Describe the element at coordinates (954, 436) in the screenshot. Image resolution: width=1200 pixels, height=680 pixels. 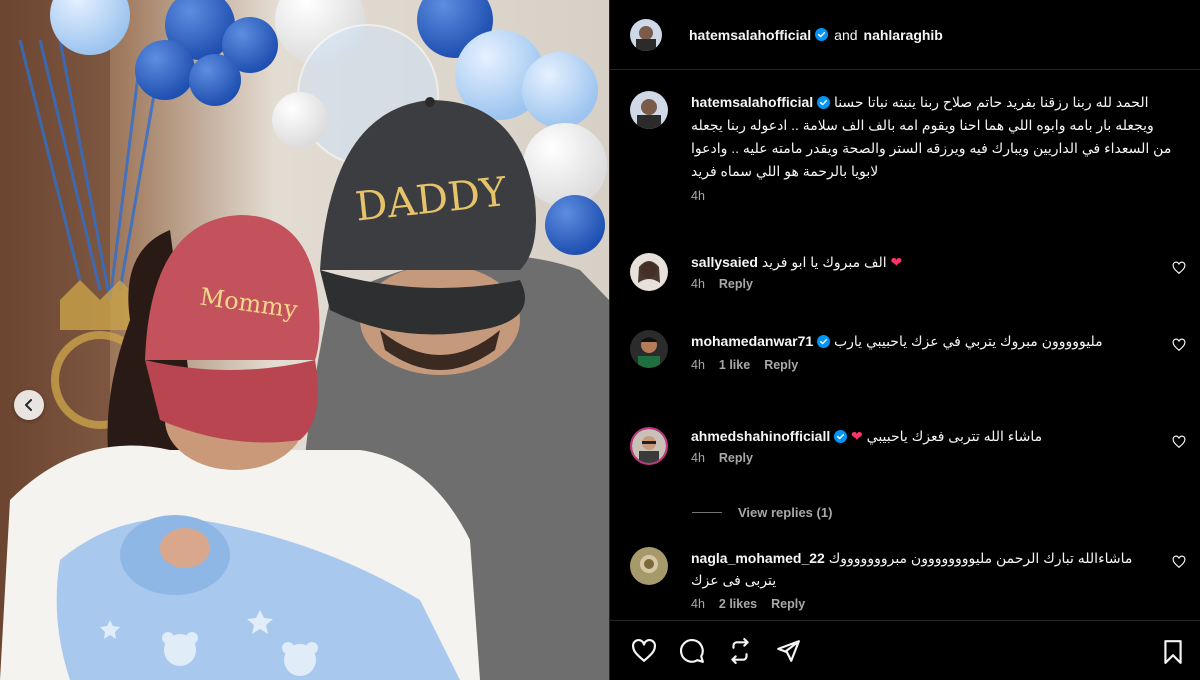
I see `comment-text: ماشاء الله تتربى فعزك ياحبيبي` at that location.